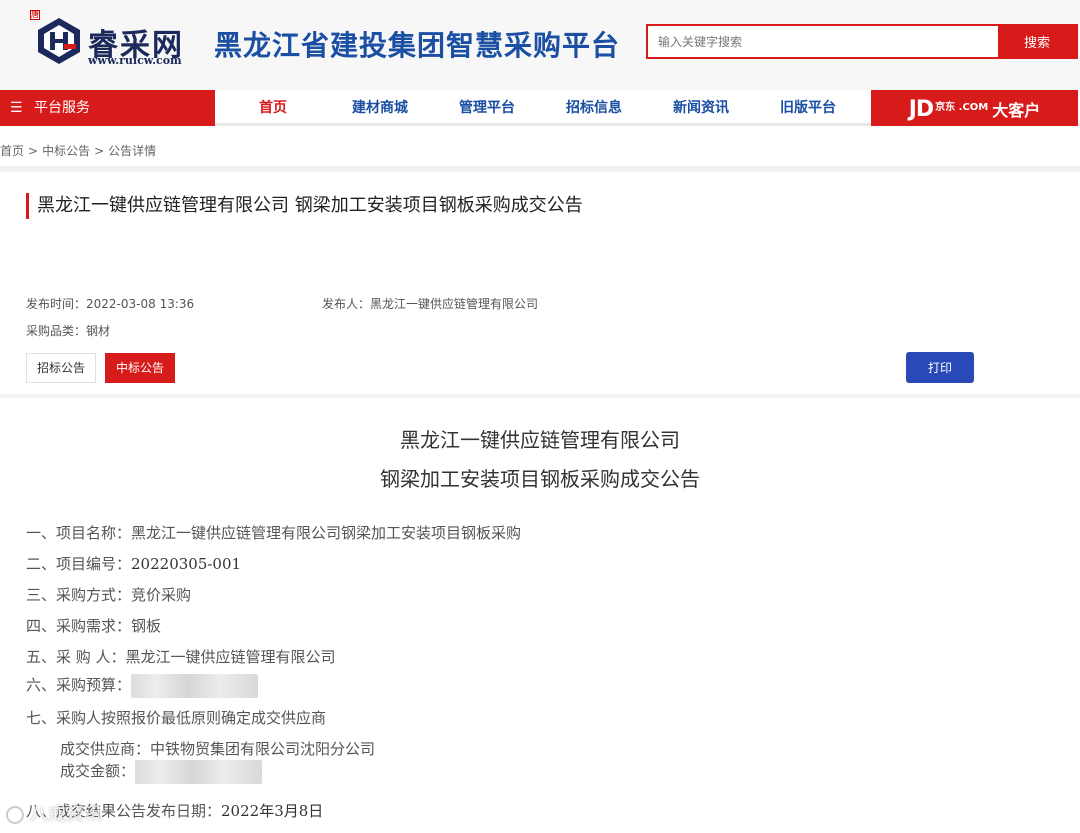  Describe the element at coordinates (79, 685) in the screenshot. I see `item-prefix: 六、采购预算：` at that location.